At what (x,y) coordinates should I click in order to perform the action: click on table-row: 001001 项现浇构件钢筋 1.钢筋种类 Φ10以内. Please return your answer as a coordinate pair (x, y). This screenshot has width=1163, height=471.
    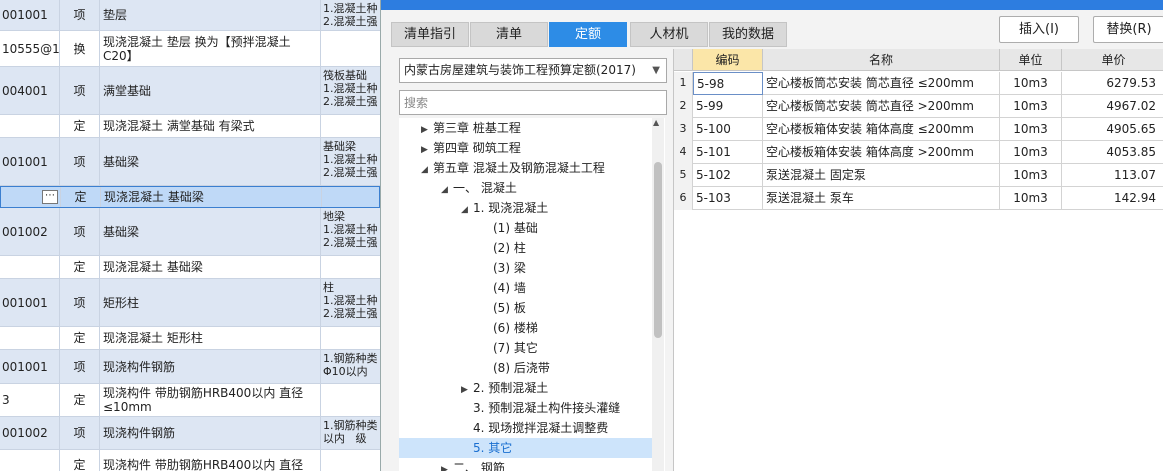
    Looking at the image, I should click on (190, 367).